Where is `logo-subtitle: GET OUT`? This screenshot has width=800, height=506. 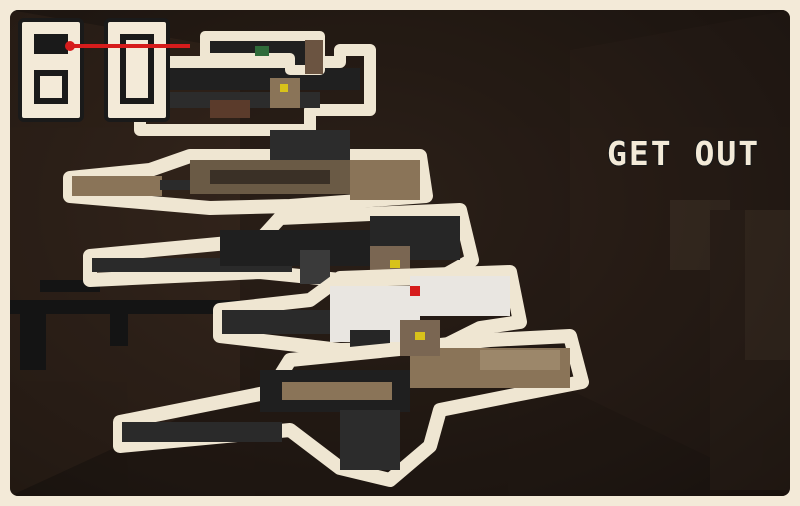
logo-subtitle: GET OUT is located at coordinates (684, 153).